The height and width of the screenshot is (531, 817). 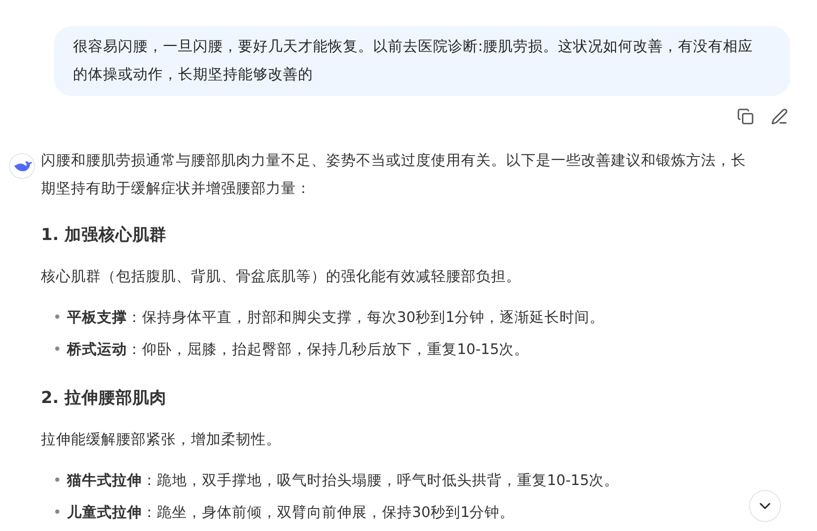 What do you see at coordinates (779, 116) in the screenshot?
I see `edit-icon` at bounding box center [779, 116].